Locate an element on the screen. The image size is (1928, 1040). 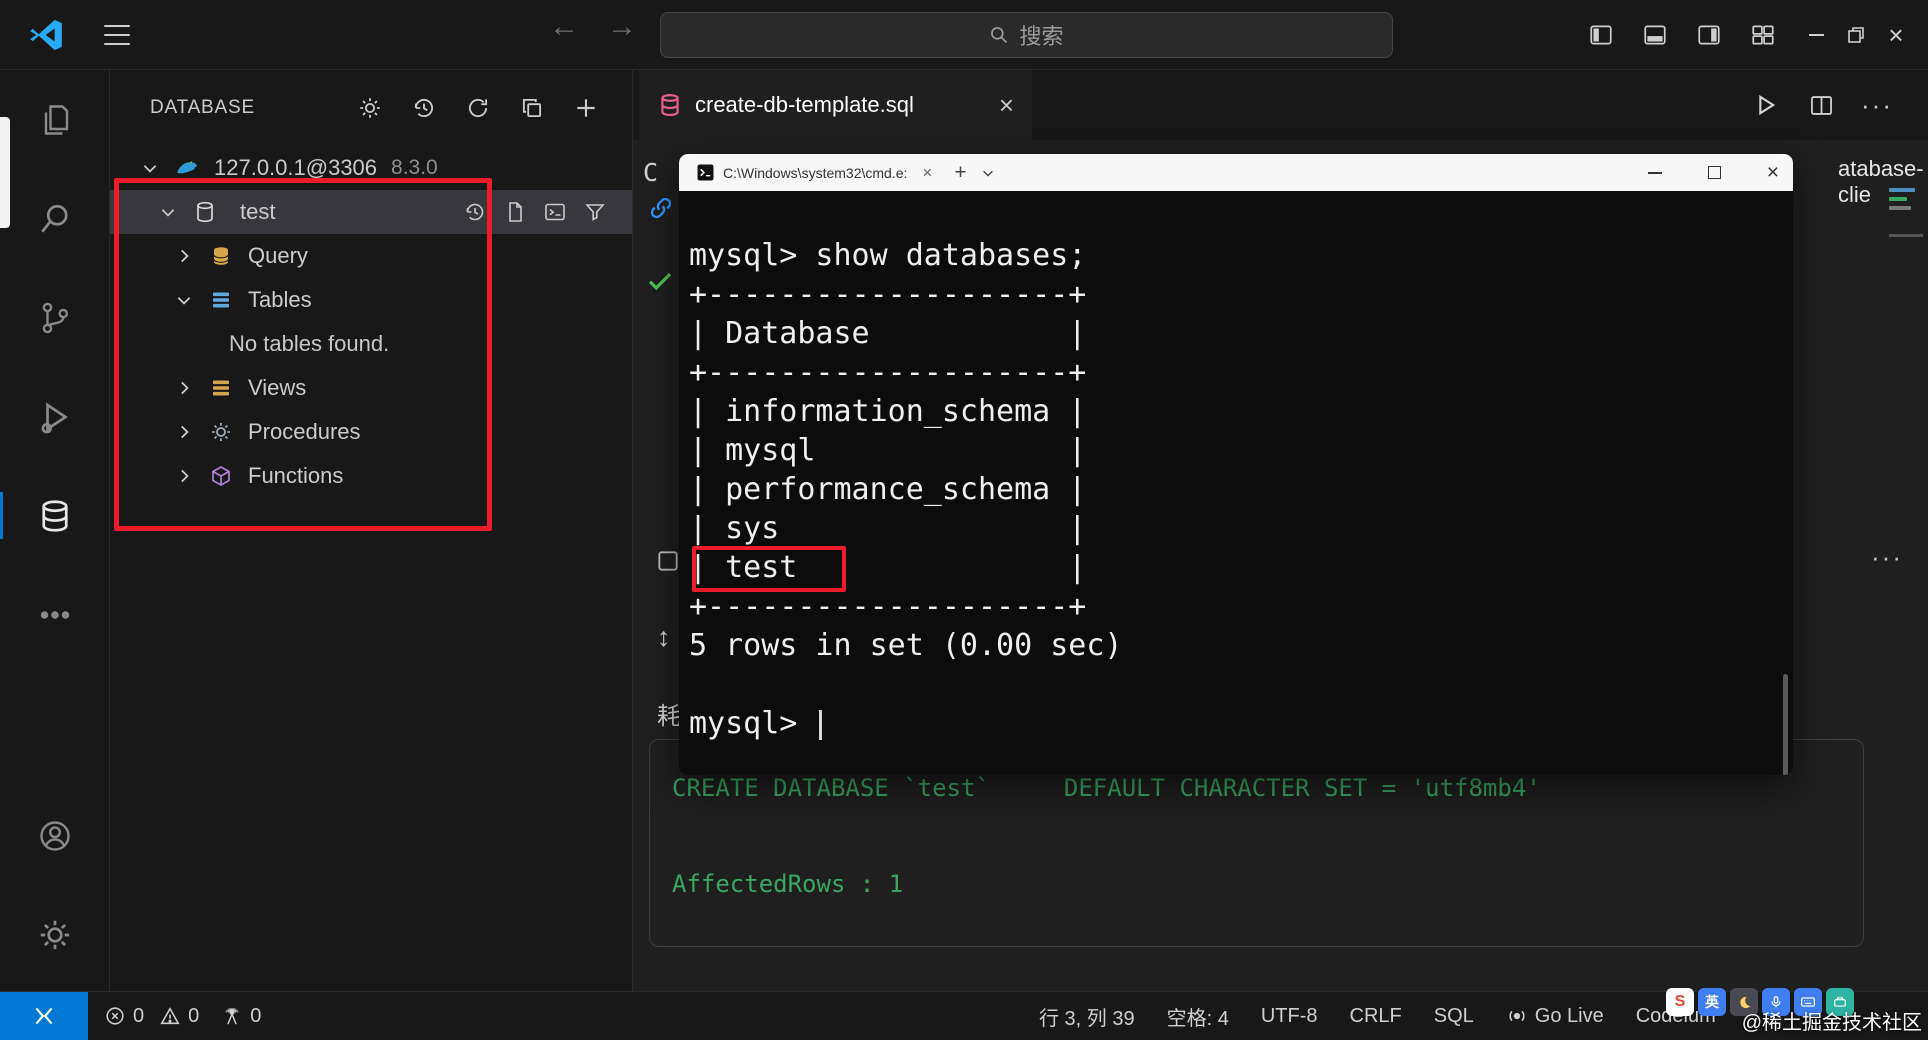
activity-account is located at coordinates (54, 835).